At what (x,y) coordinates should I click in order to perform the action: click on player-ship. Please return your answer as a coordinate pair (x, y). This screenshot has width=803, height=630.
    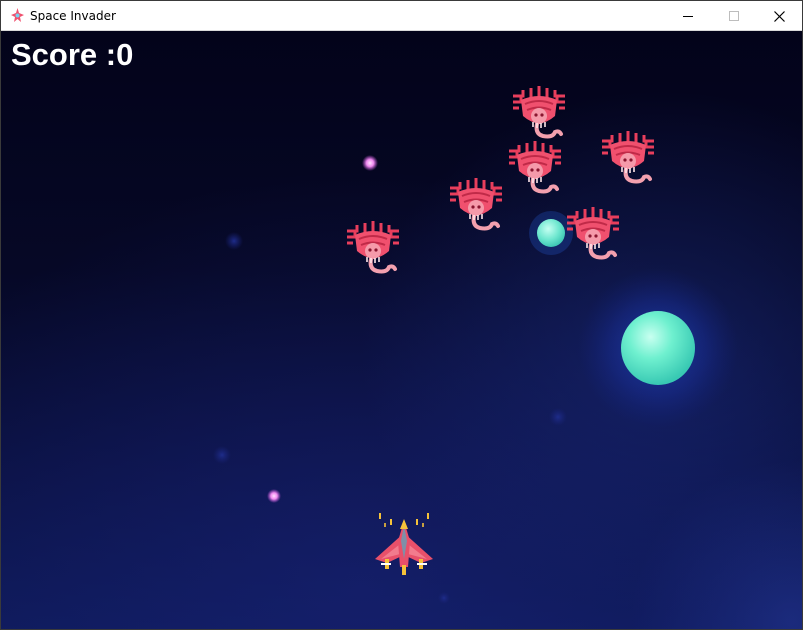
    Looking at the image, I should click on (404, 544).